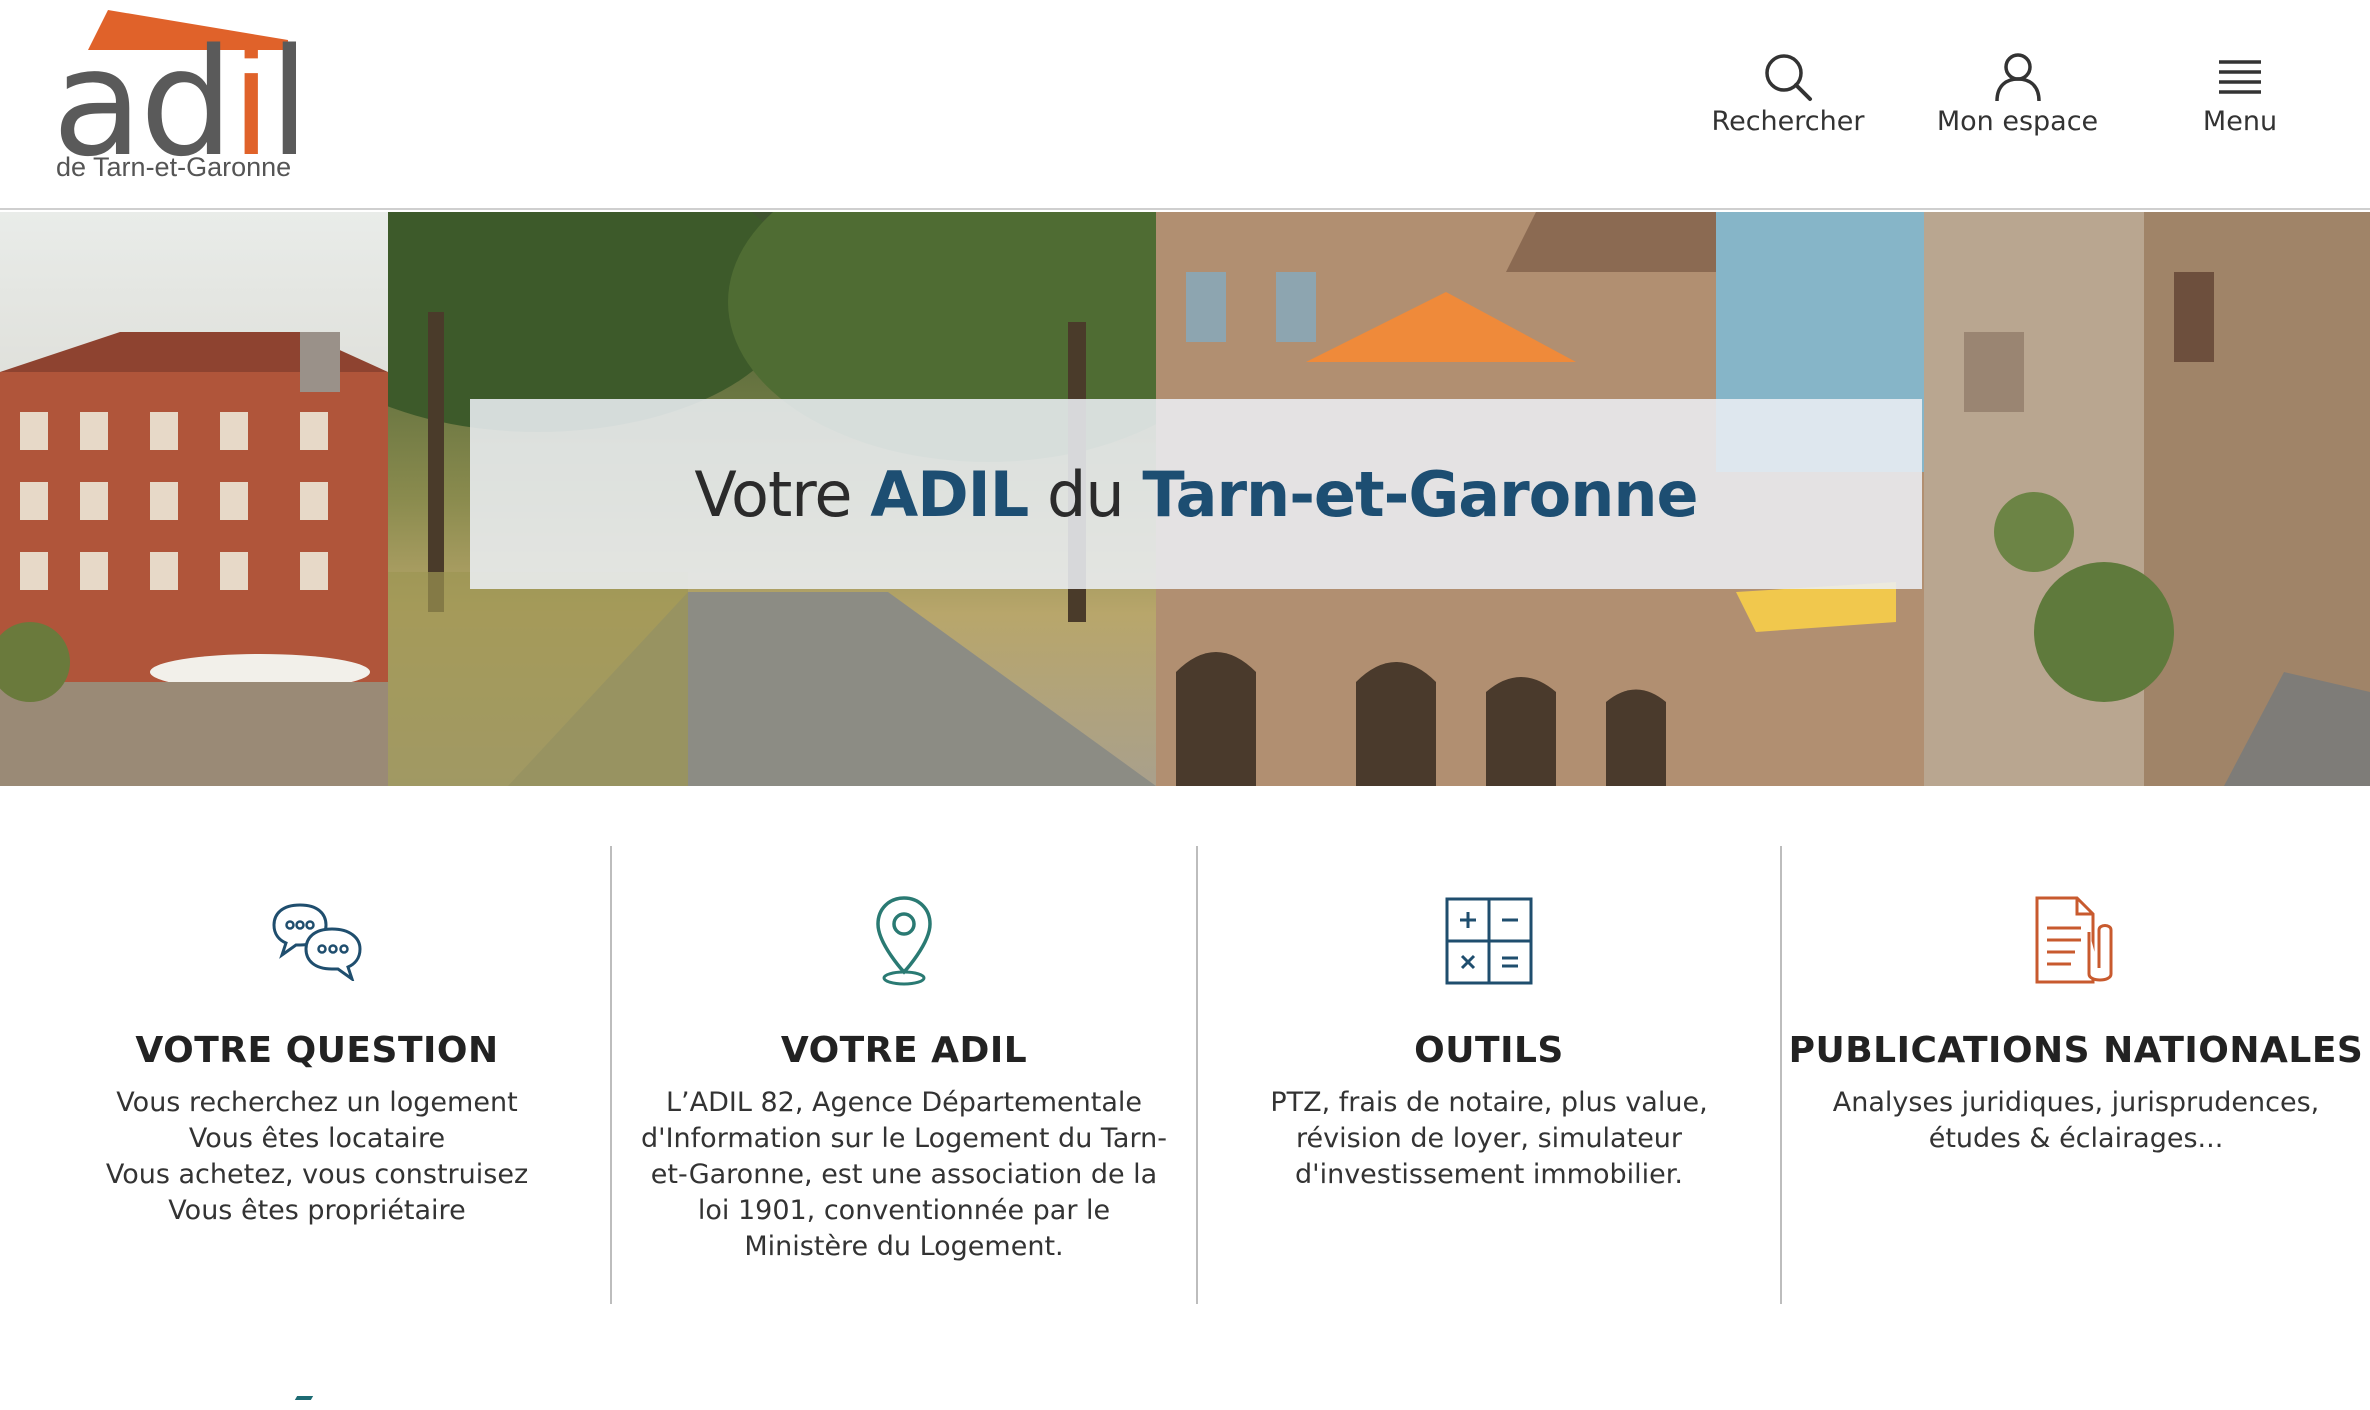  I want to click on hero-photo-old-street, so click(2147, 499).